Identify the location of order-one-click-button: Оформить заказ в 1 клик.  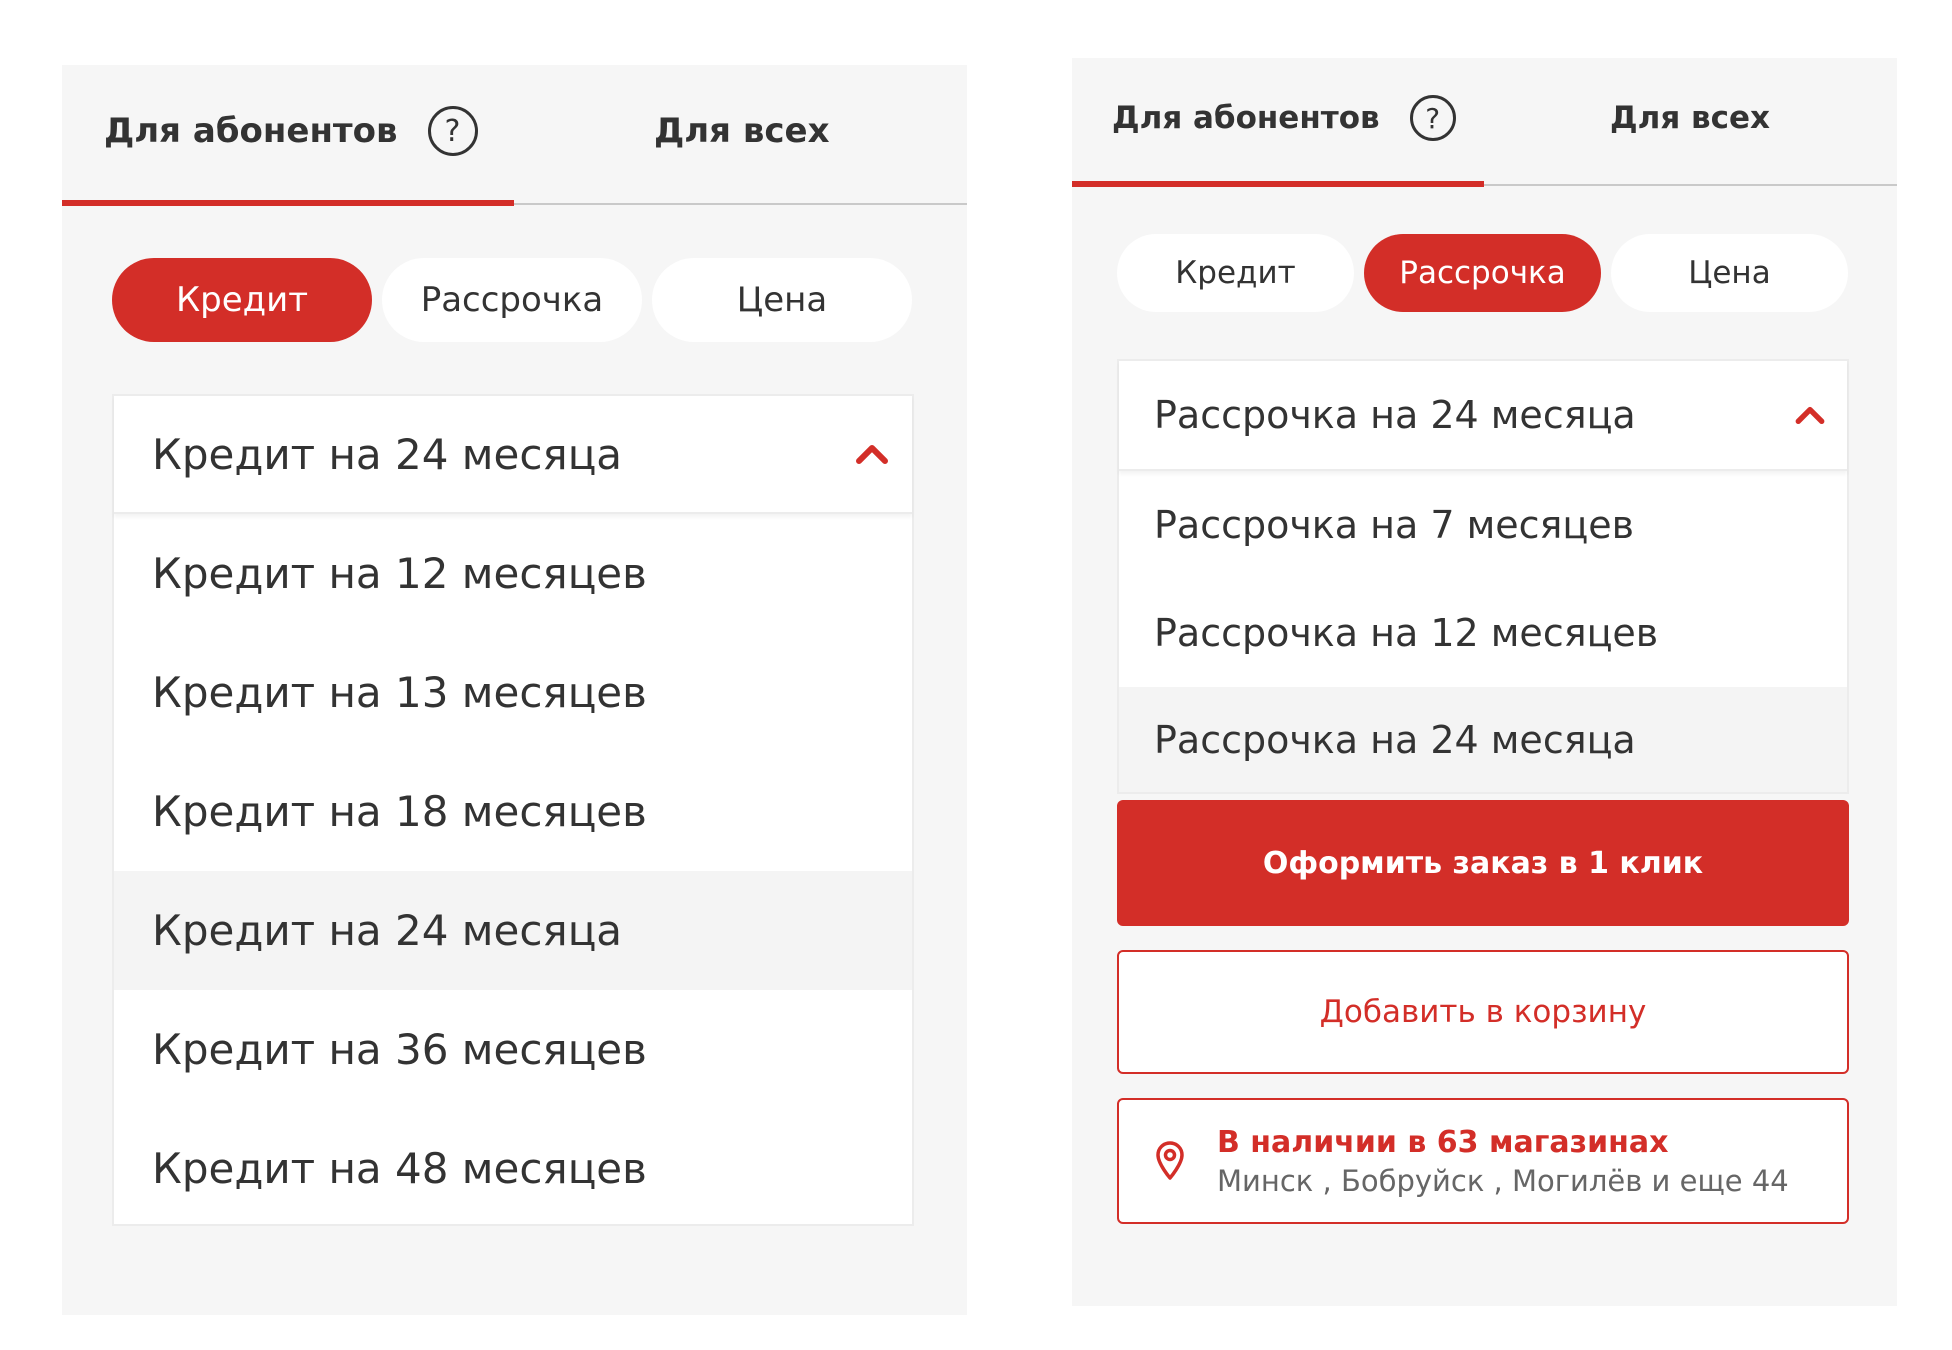
(1483, 863).